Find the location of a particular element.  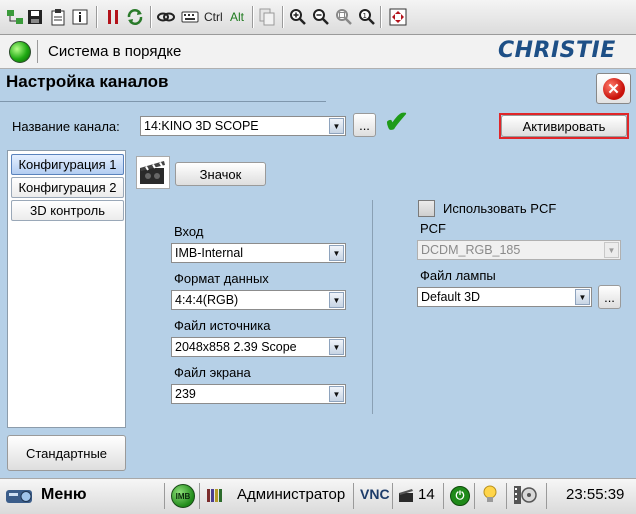

channel-name-value: 14:KINO 3D SCOPE is located at coordinates (201, 126).